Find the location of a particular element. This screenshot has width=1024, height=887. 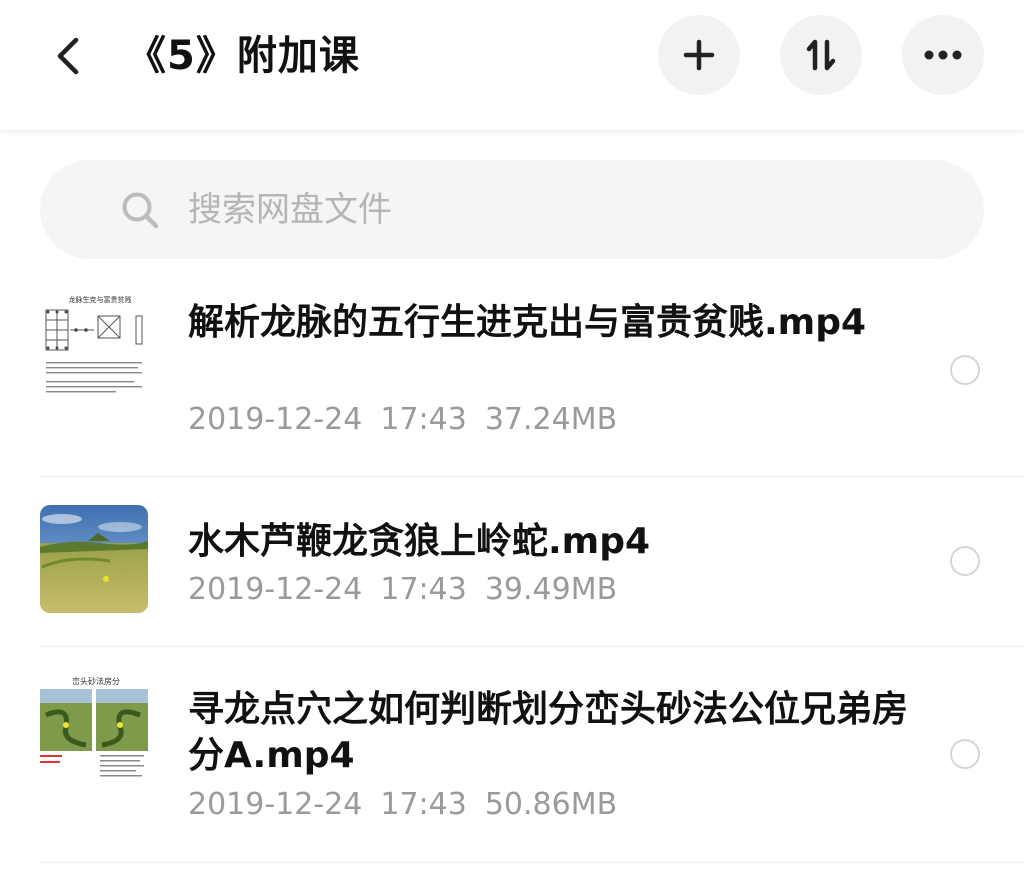

file-size: 50.86MB is located at coordinates (551, 804).